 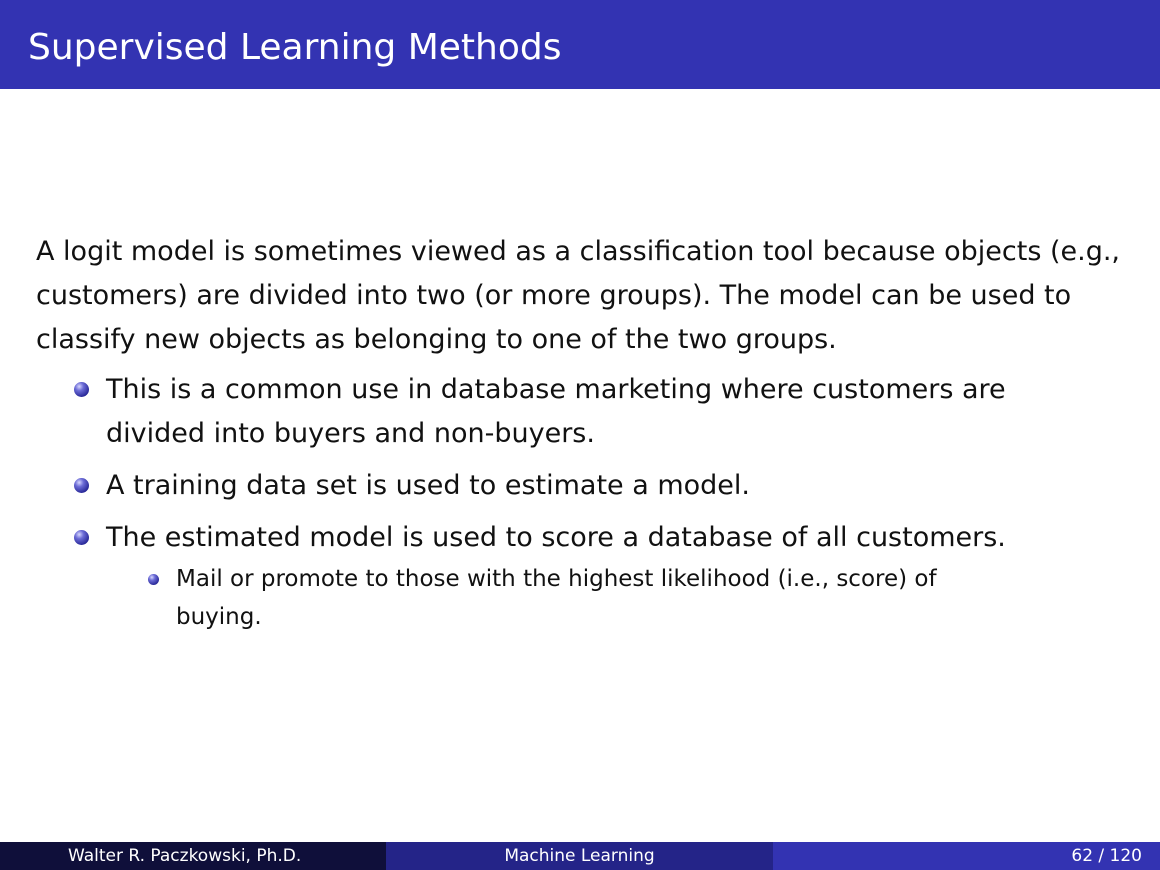 What do you see at coordinates (295, 47) in the screenshot?
I see `slide-title: Supervised Learning Methods` at bounding box center [295, 47].